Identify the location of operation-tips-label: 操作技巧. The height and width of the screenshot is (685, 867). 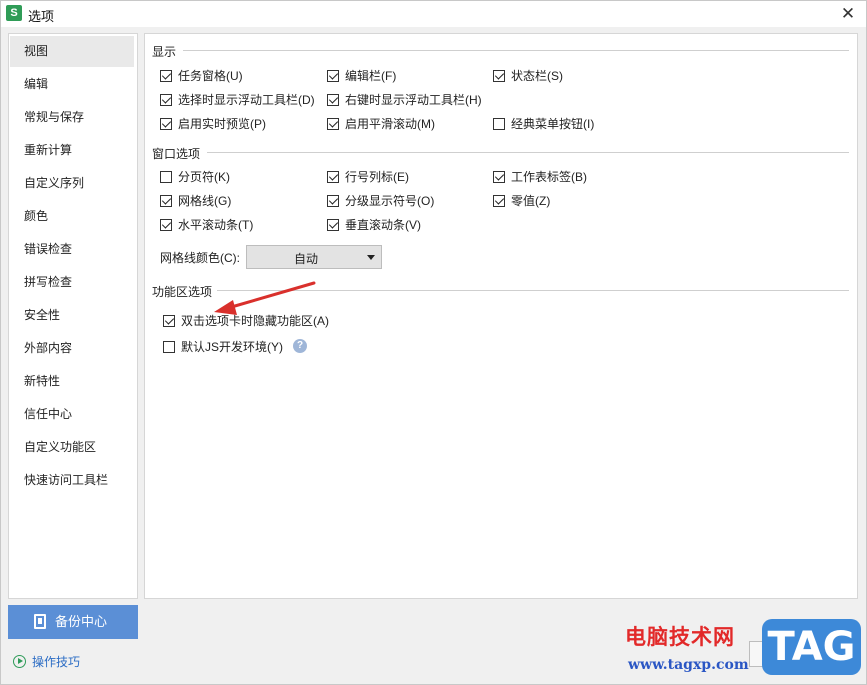
(56, 662).